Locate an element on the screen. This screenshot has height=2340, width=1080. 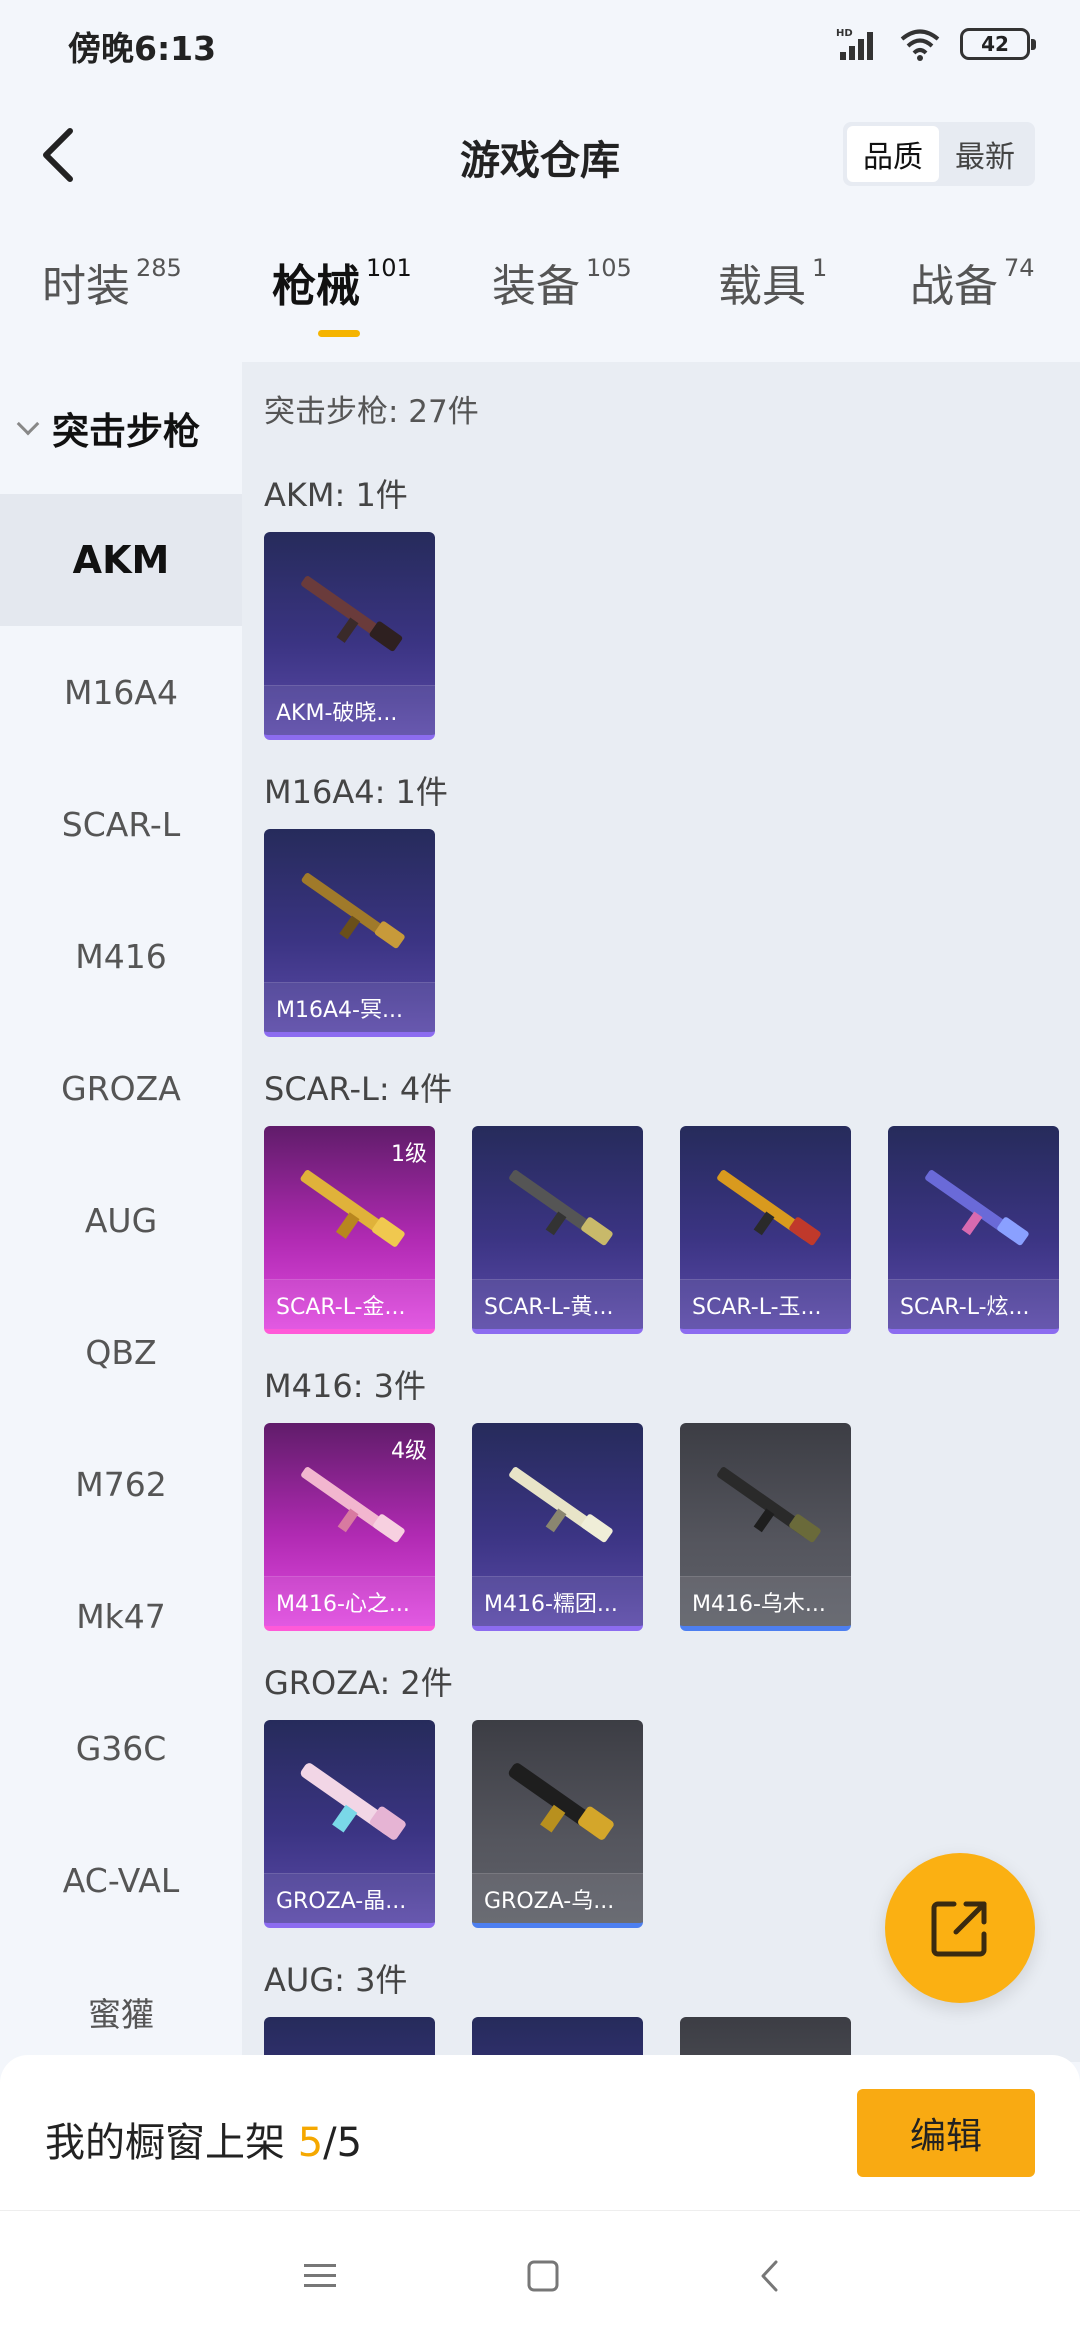
sidebar-item-m762: M762 is located at coordinates (121, 1484).